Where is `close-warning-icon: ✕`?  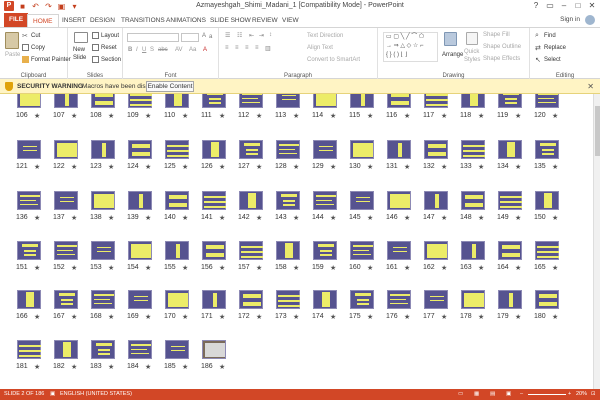
close-warning-icon: ✕ is located at coordinates (590, 86).